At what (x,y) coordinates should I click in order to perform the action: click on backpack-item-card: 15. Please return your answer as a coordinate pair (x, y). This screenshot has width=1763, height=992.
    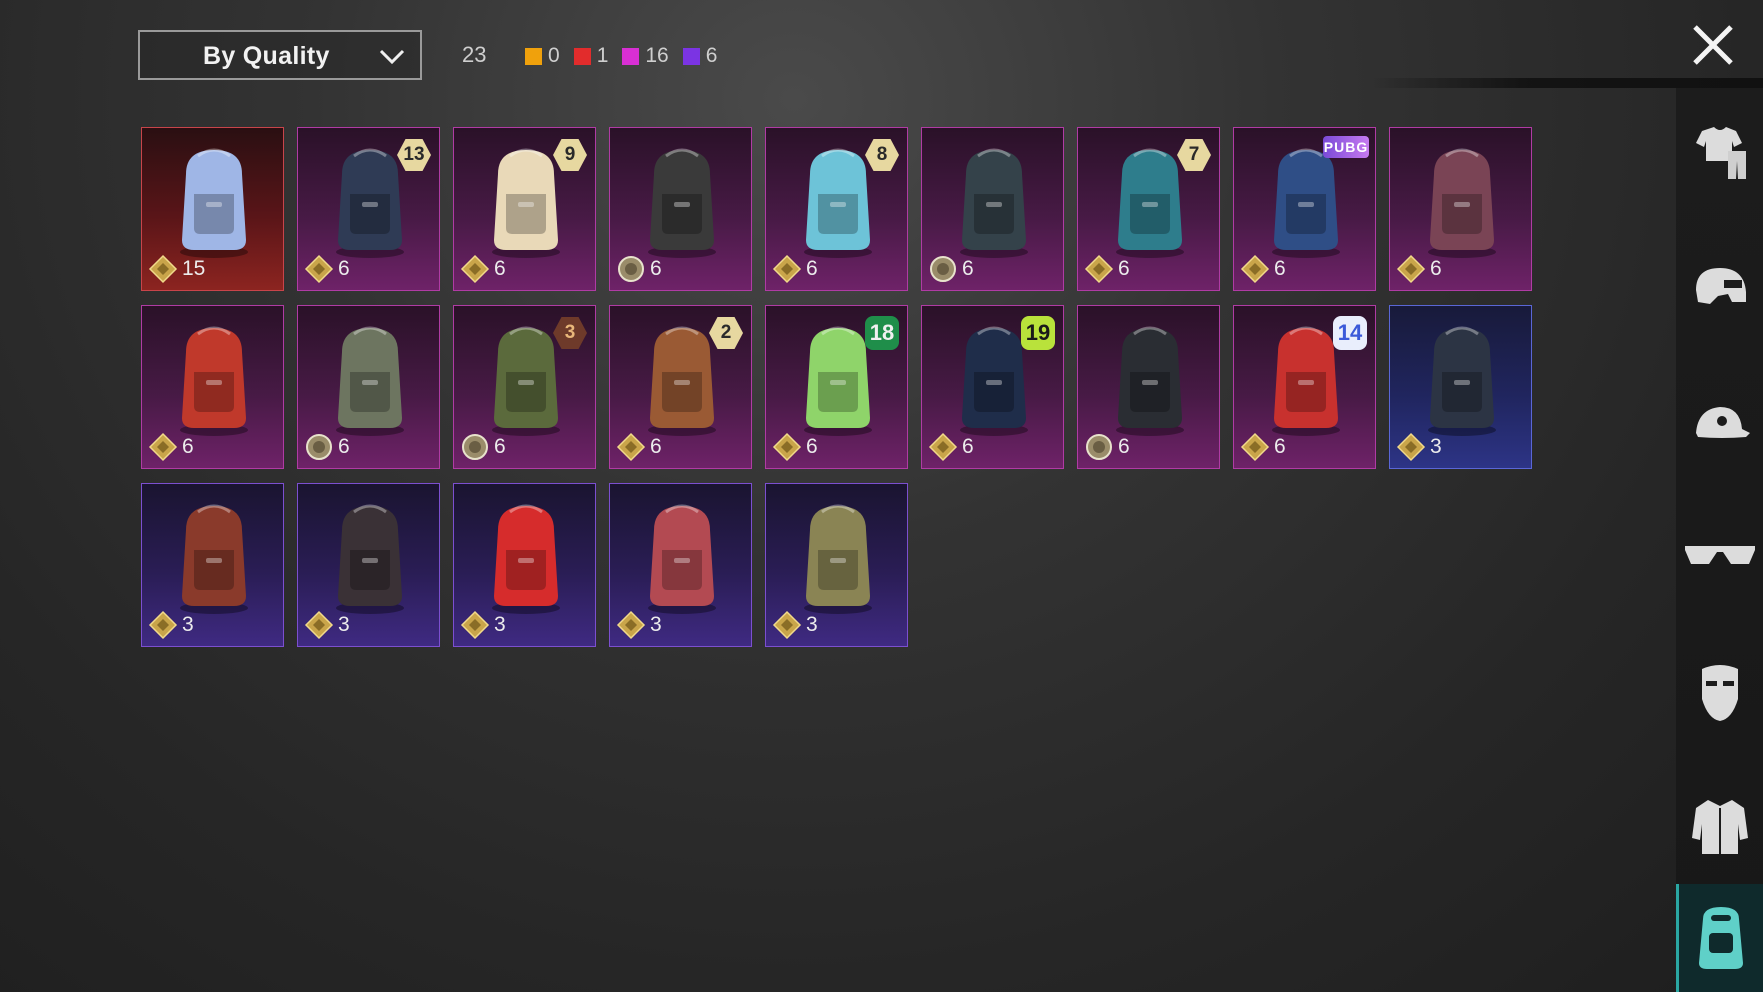
    Looking at the image, I should click on (212, 209).